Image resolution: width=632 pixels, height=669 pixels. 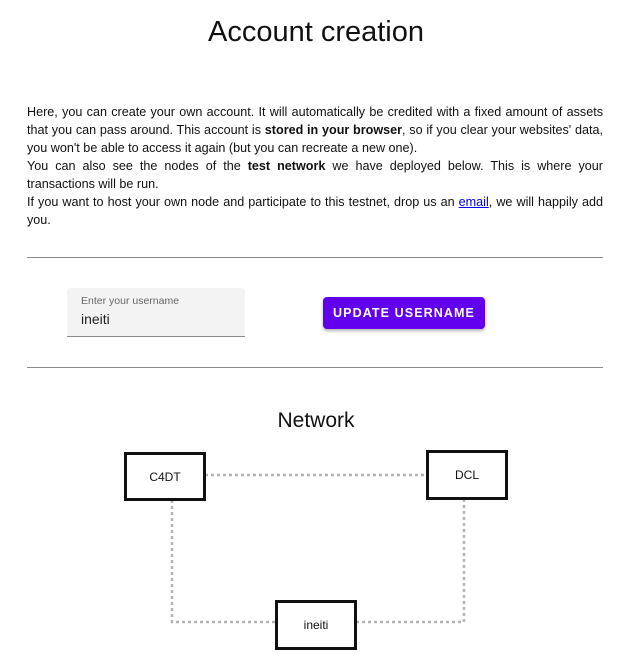 I want to click on node-label: C4DT, so click(x=165, y=476).